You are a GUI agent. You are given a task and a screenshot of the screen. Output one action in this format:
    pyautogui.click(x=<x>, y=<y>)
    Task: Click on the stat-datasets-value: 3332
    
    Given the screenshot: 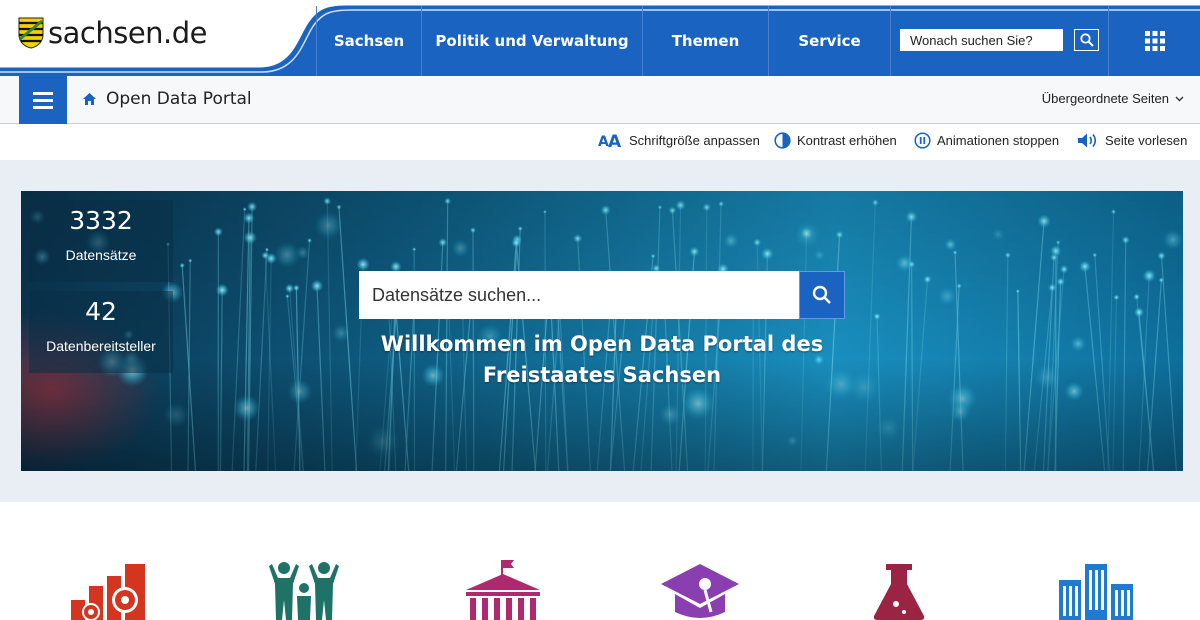 What is the action you would take?
    pyautogui.click(x=101, y=220)
    